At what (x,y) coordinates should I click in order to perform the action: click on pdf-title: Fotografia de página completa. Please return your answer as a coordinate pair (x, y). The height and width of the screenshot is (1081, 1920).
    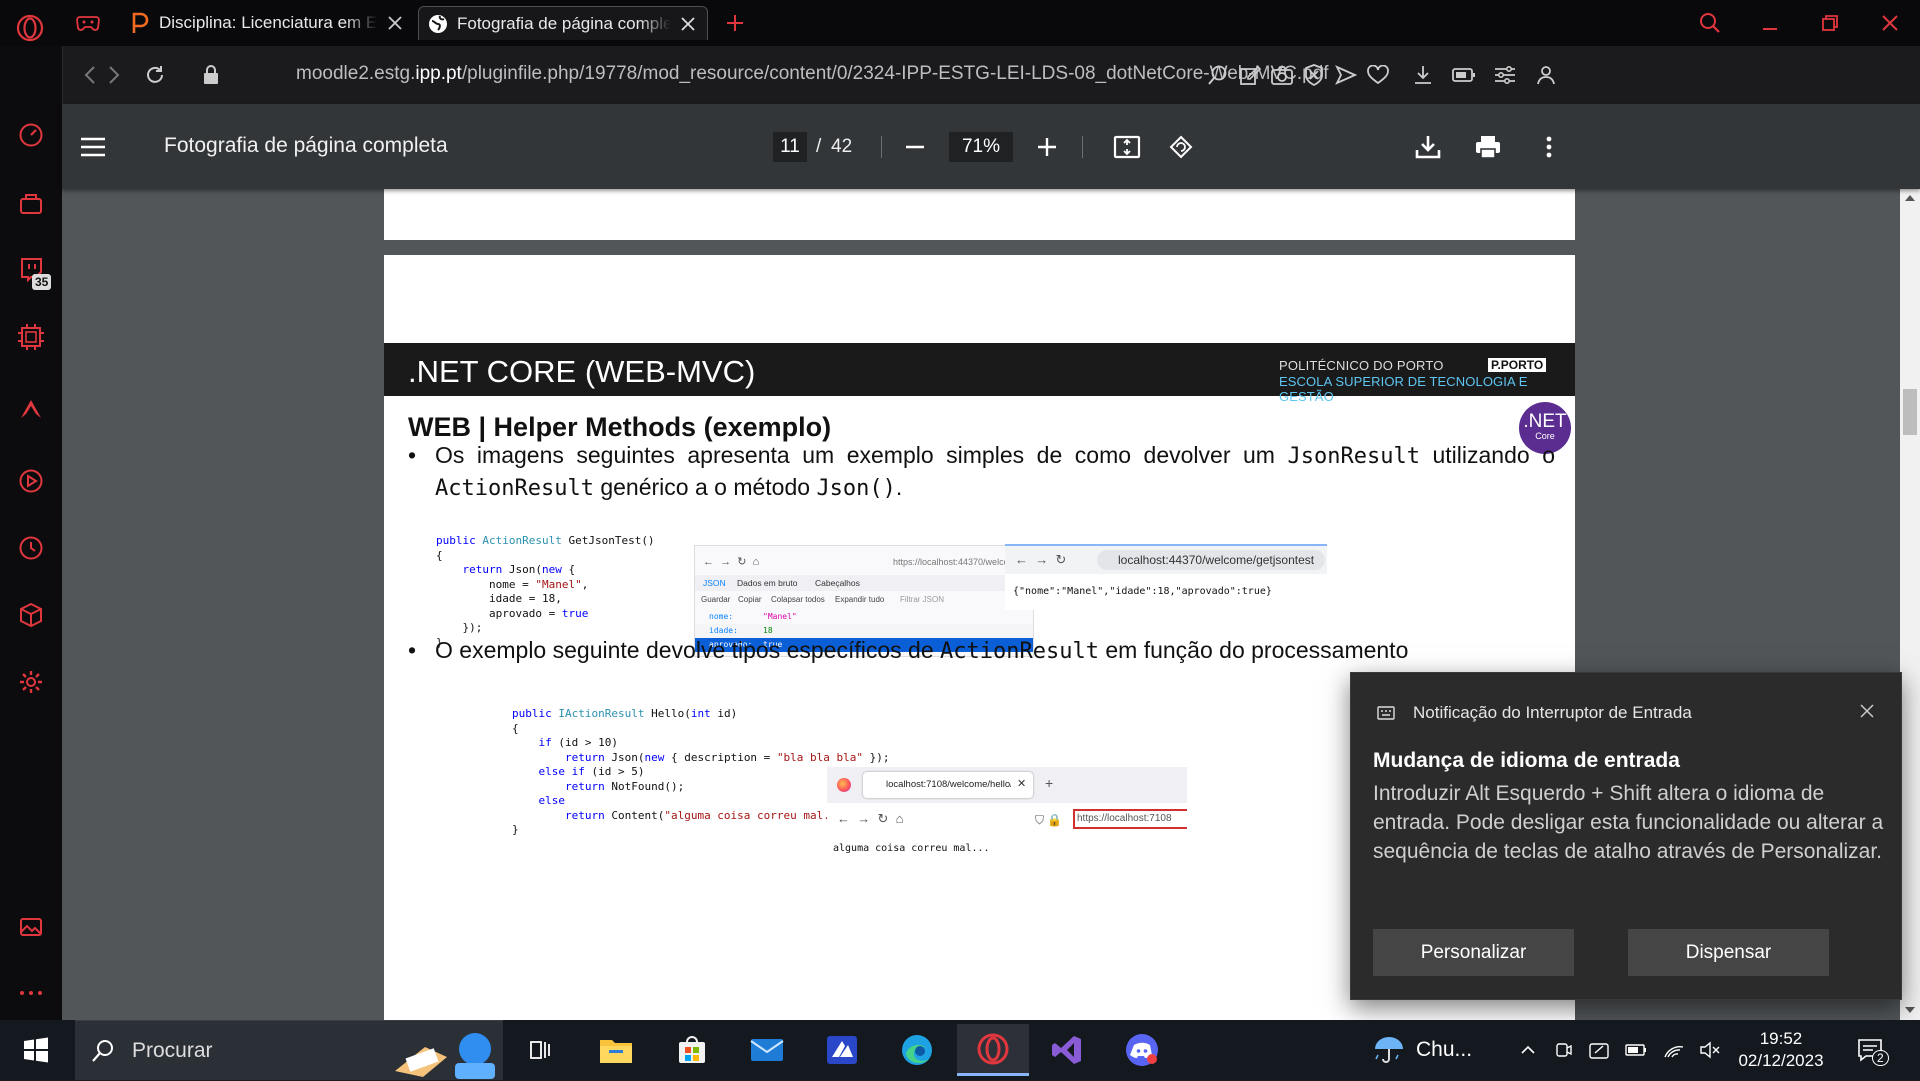
    Looking at the image, I should click on (306, 145).